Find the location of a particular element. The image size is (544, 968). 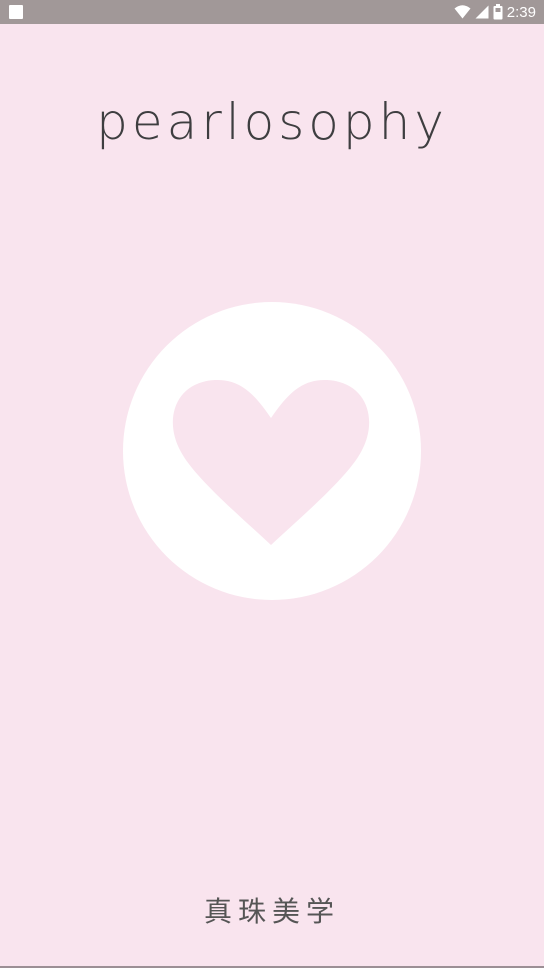

tagline-text: 真珠美学 is located at coordinates (271, 911).